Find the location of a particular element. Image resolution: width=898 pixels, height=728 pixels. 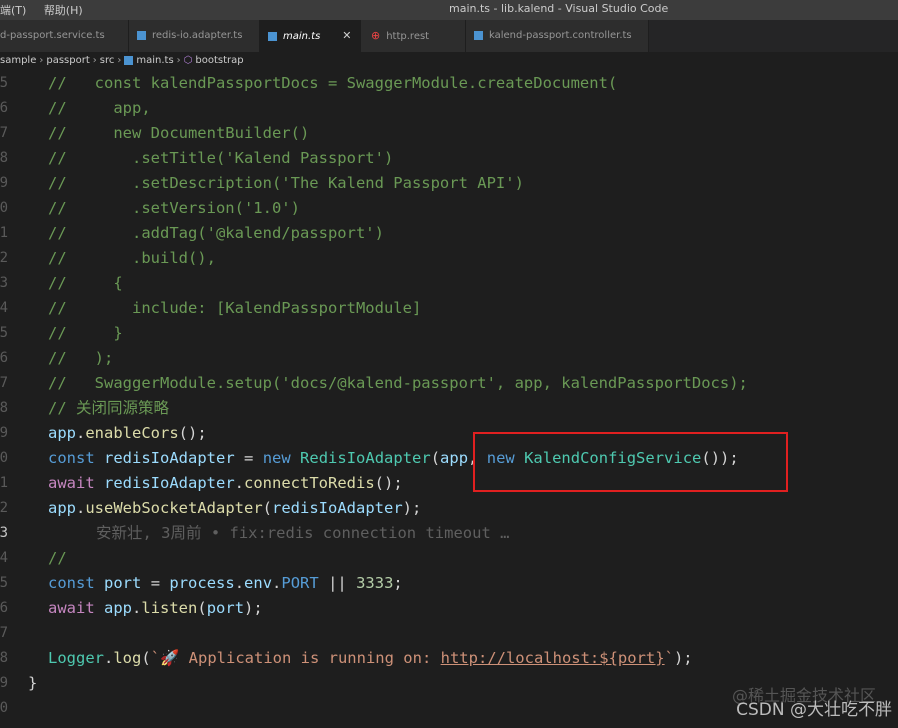

code-line: 2// .build(), is located at coordinates (108, 258).